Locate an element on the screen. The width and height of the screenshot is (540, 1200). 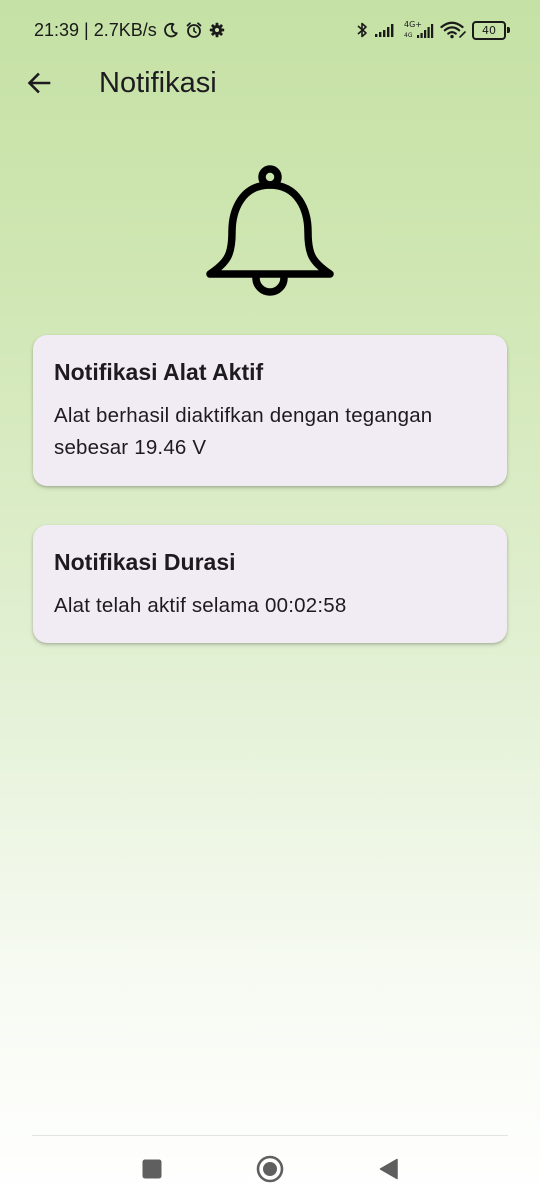
status-right: 4G+ 4G 40 is located at coordinates (433, 30).